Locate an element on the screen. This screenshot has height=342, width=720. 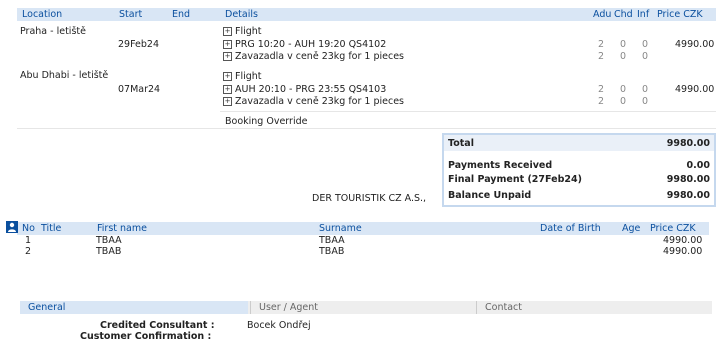
segment-line: + PRG 10:20 - AUH 19:20 QS4102 is located at coordinates (304, 44).